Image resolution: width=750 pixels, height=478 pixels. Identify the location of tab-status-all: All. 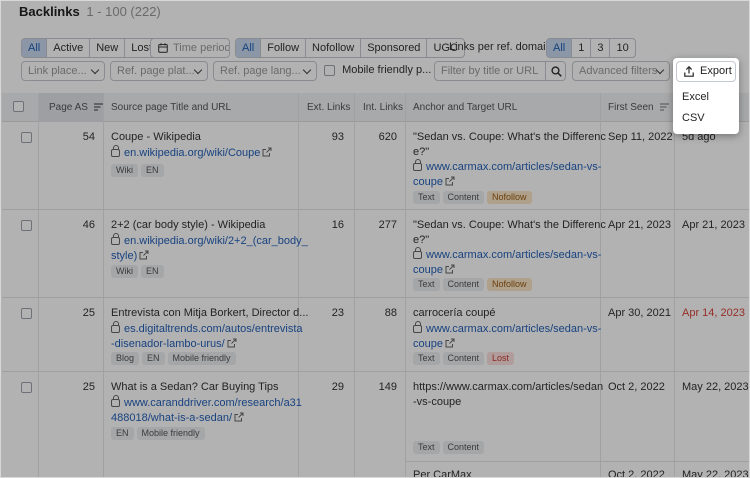
(35, 48).